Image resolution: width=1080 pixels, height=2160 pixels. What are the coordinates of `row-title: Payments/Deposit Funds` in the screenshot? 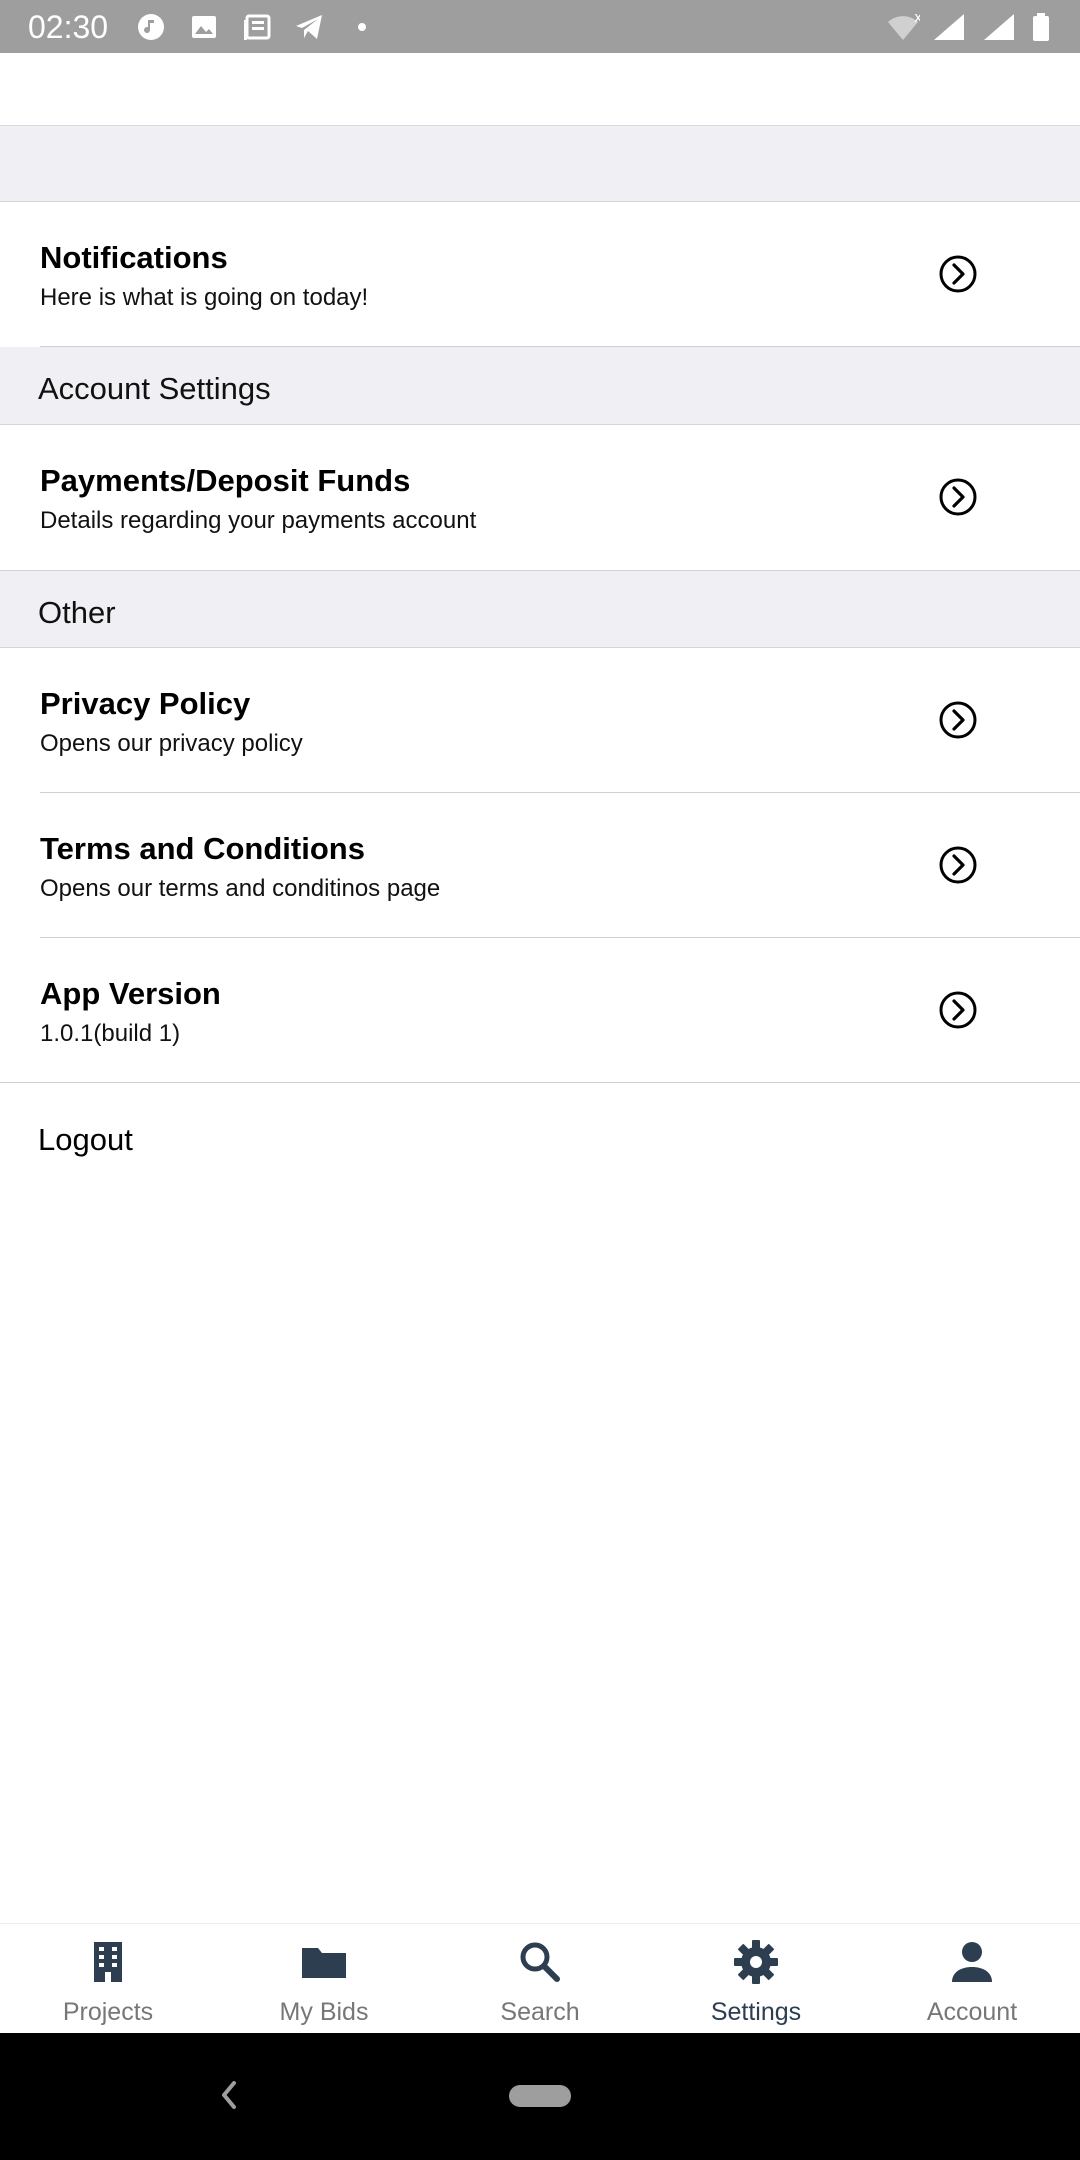 It's located at (225, 480).